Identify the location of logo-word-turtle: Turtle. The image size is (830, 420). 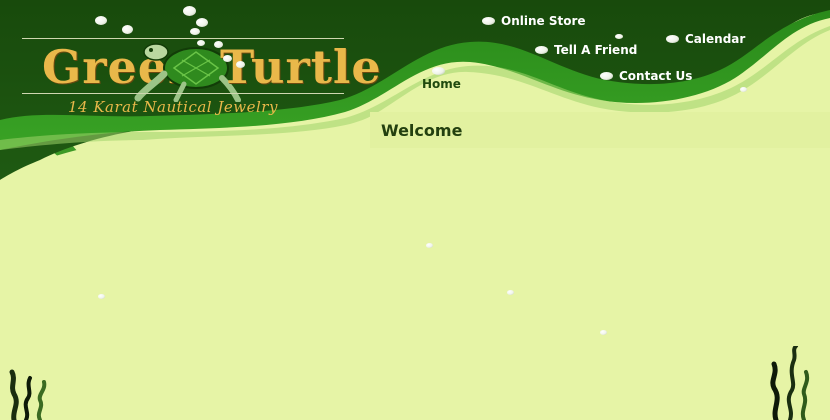
(301, 67).